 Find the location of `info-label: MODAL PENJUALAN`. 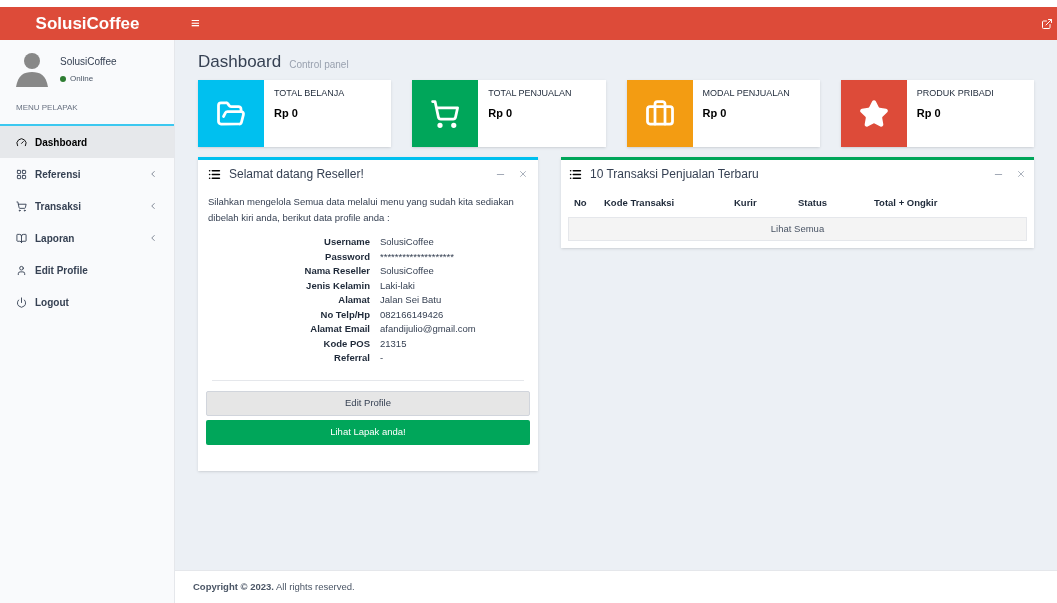

info-label: MODAL PENJUALAN is located at coordinates (746, 93).